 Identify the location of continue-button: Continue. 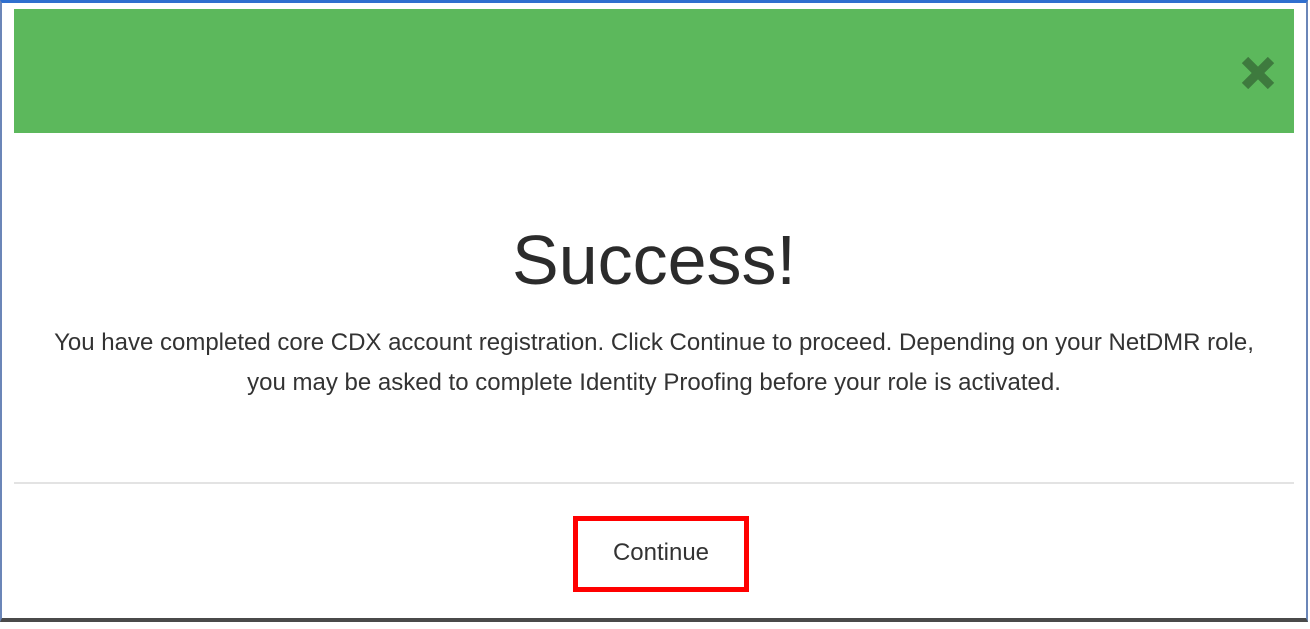
(661, 554).